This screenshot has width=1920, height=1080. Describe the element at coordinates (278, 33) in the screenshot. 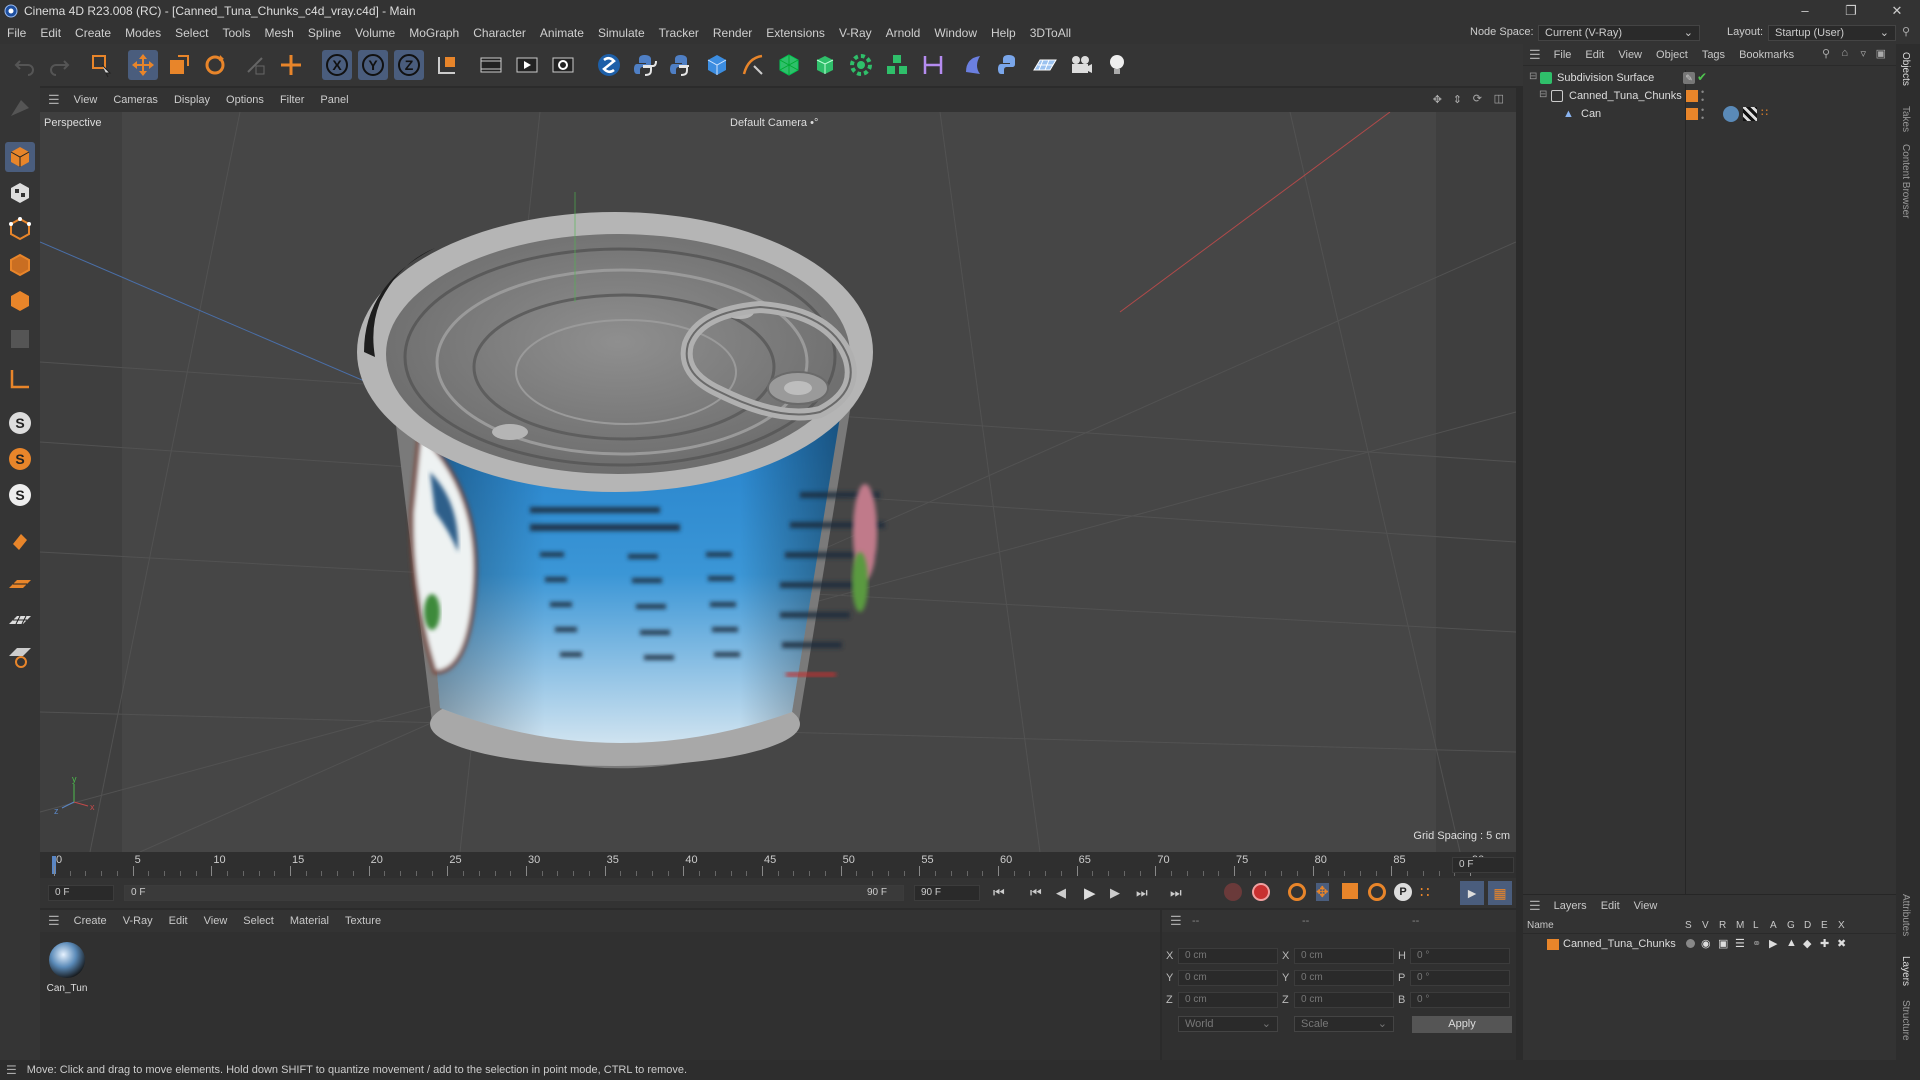

I see `menu-mesh: Mesh` at that location.